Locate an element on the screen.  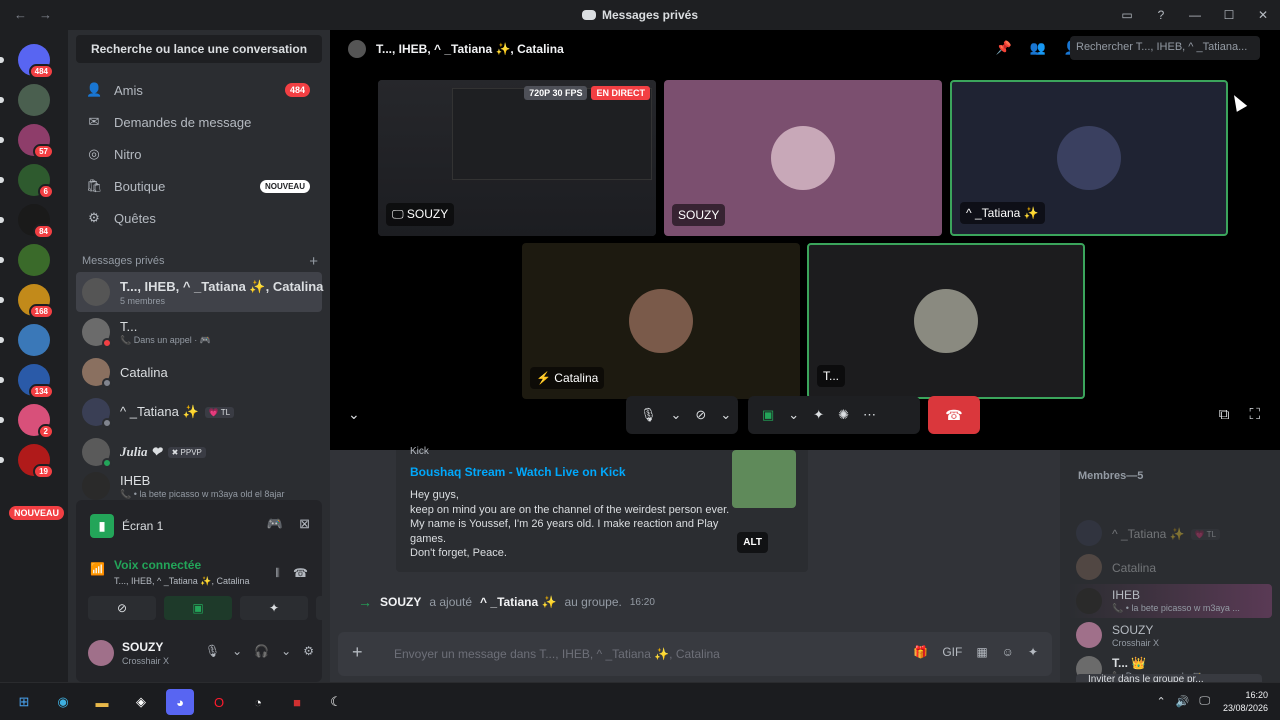
server-icon: 168 is located at coordinates (27, 301).